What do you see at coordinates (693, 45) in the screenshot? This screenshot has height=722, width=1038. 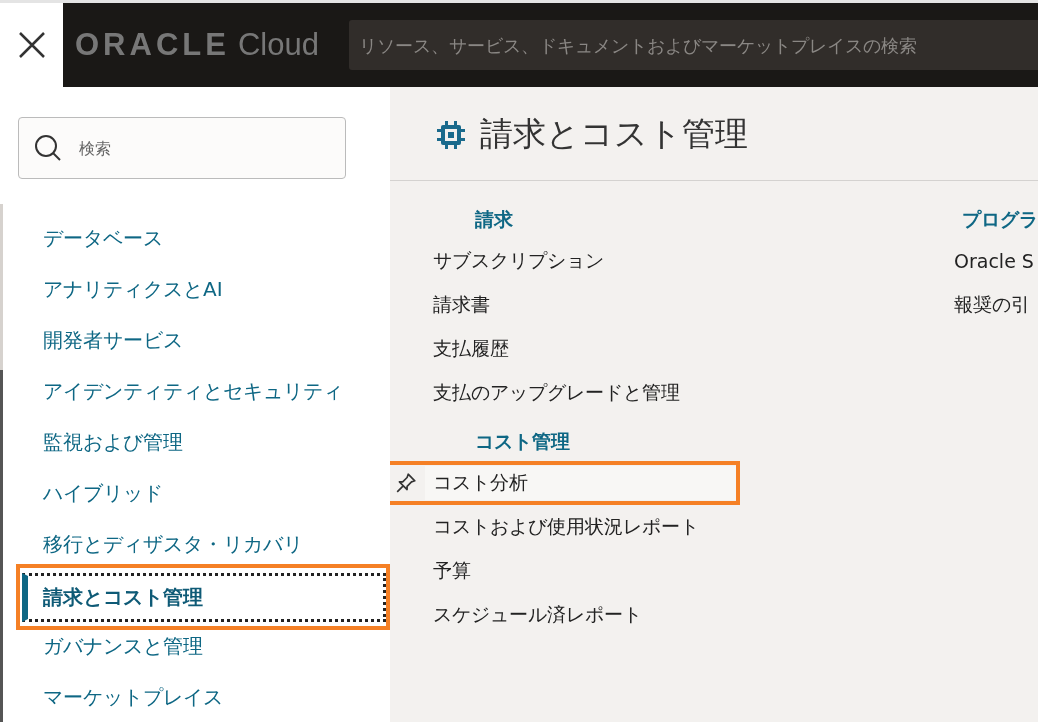 I see `global-search-field: リソース、サービス、ドキュメントおよびマーケットプレイスの検索` at bounding box center [693, 45].